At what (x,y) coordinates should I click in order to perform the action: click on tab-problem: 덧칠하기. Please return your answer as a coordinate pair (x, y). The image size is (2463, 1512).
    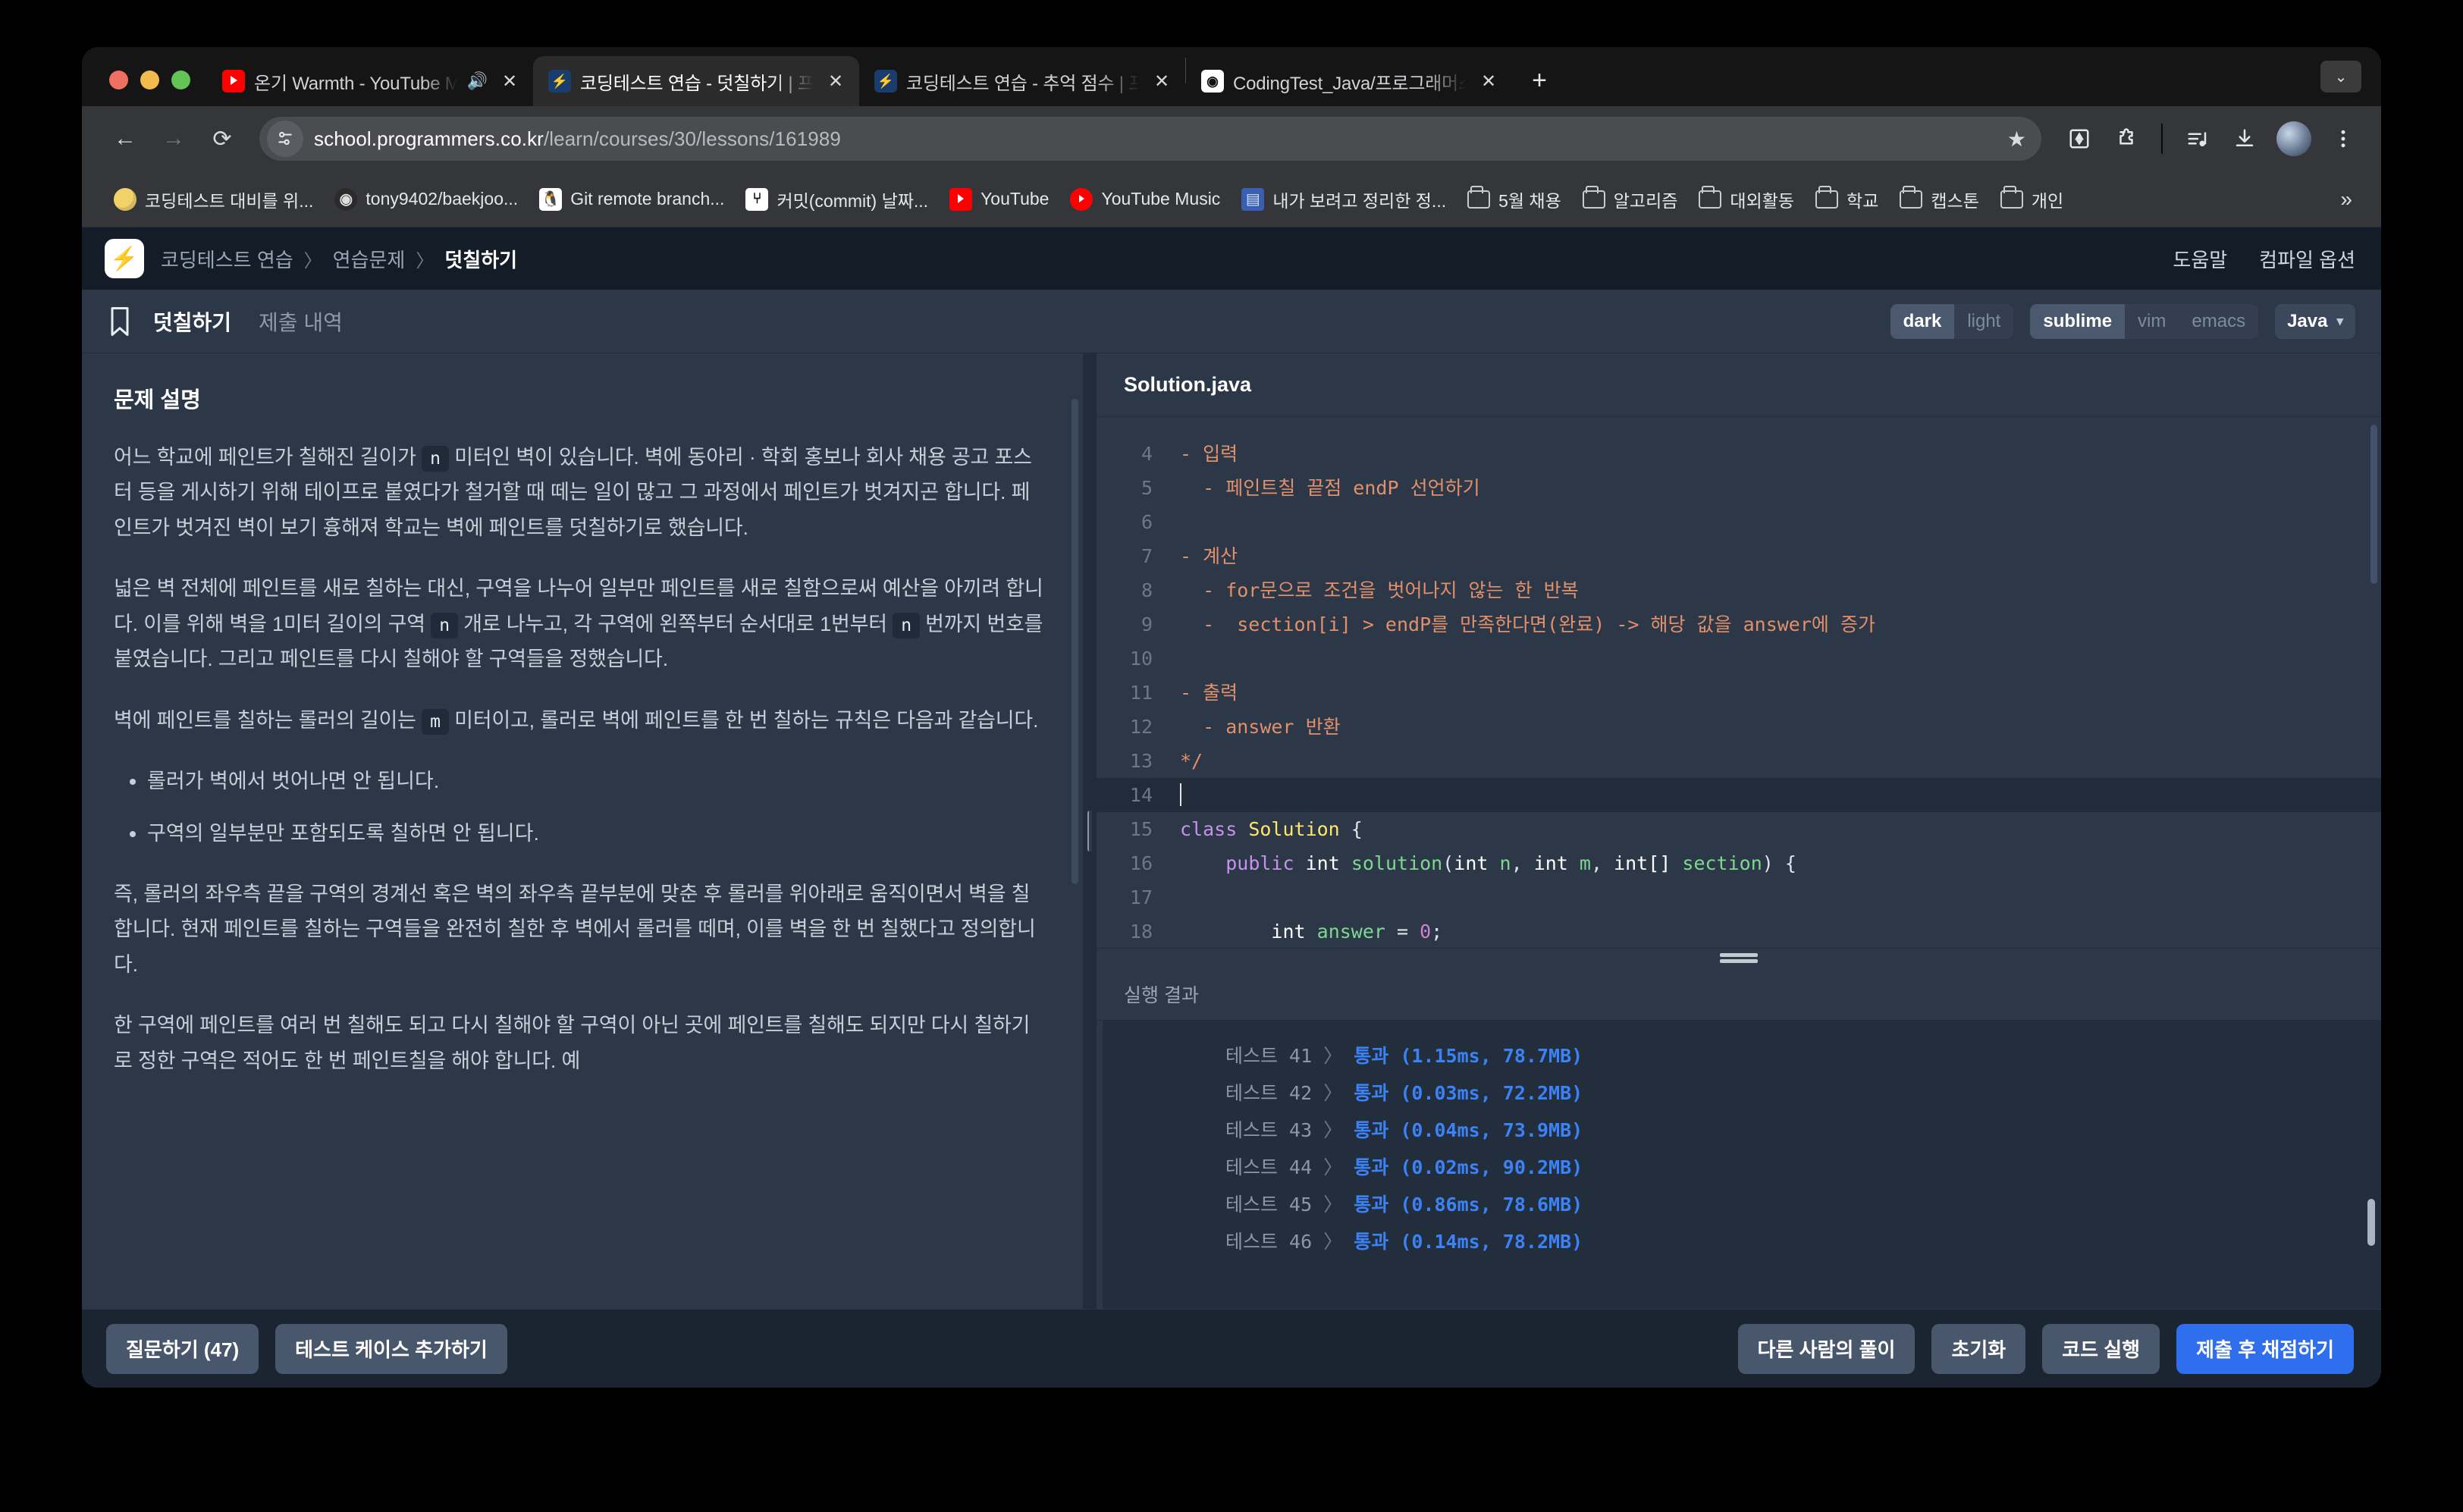
    Looking at the image, I should click on (192, 321).